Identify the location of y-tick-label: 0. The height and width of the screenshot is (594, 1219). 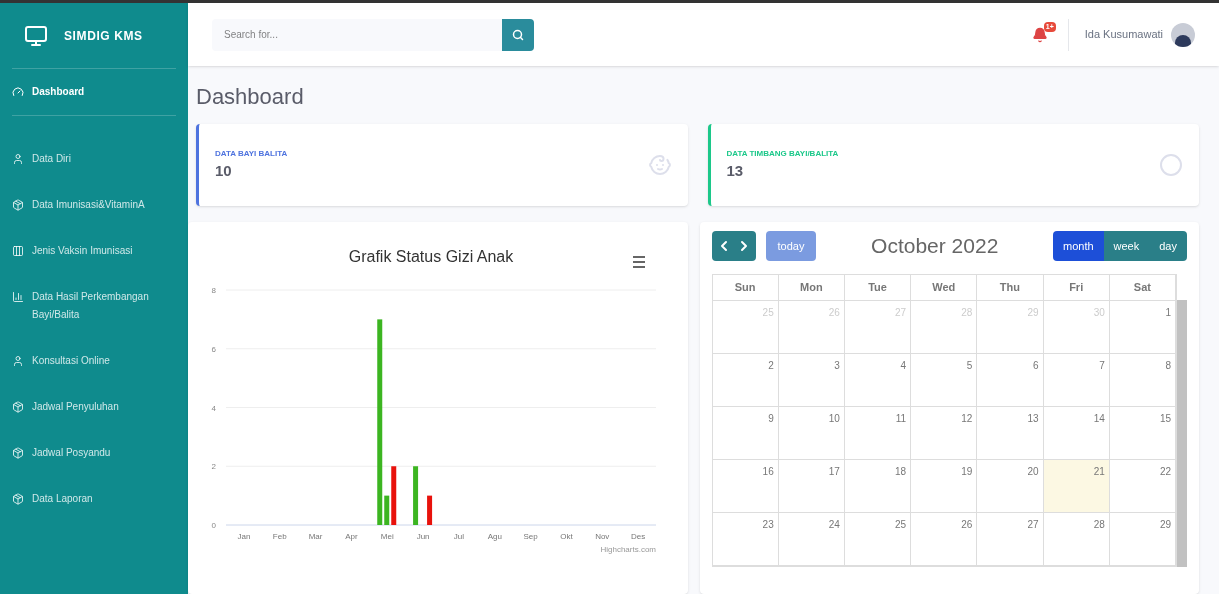
(213, 525).